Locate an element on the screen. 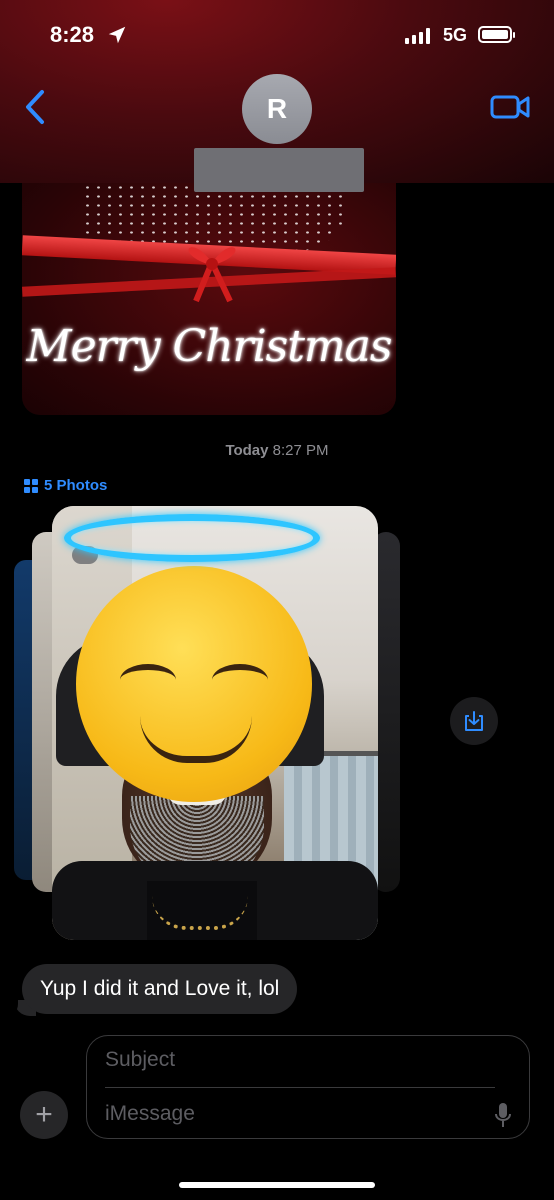  message-input: iMessage is located at coordinates (150, 1114).